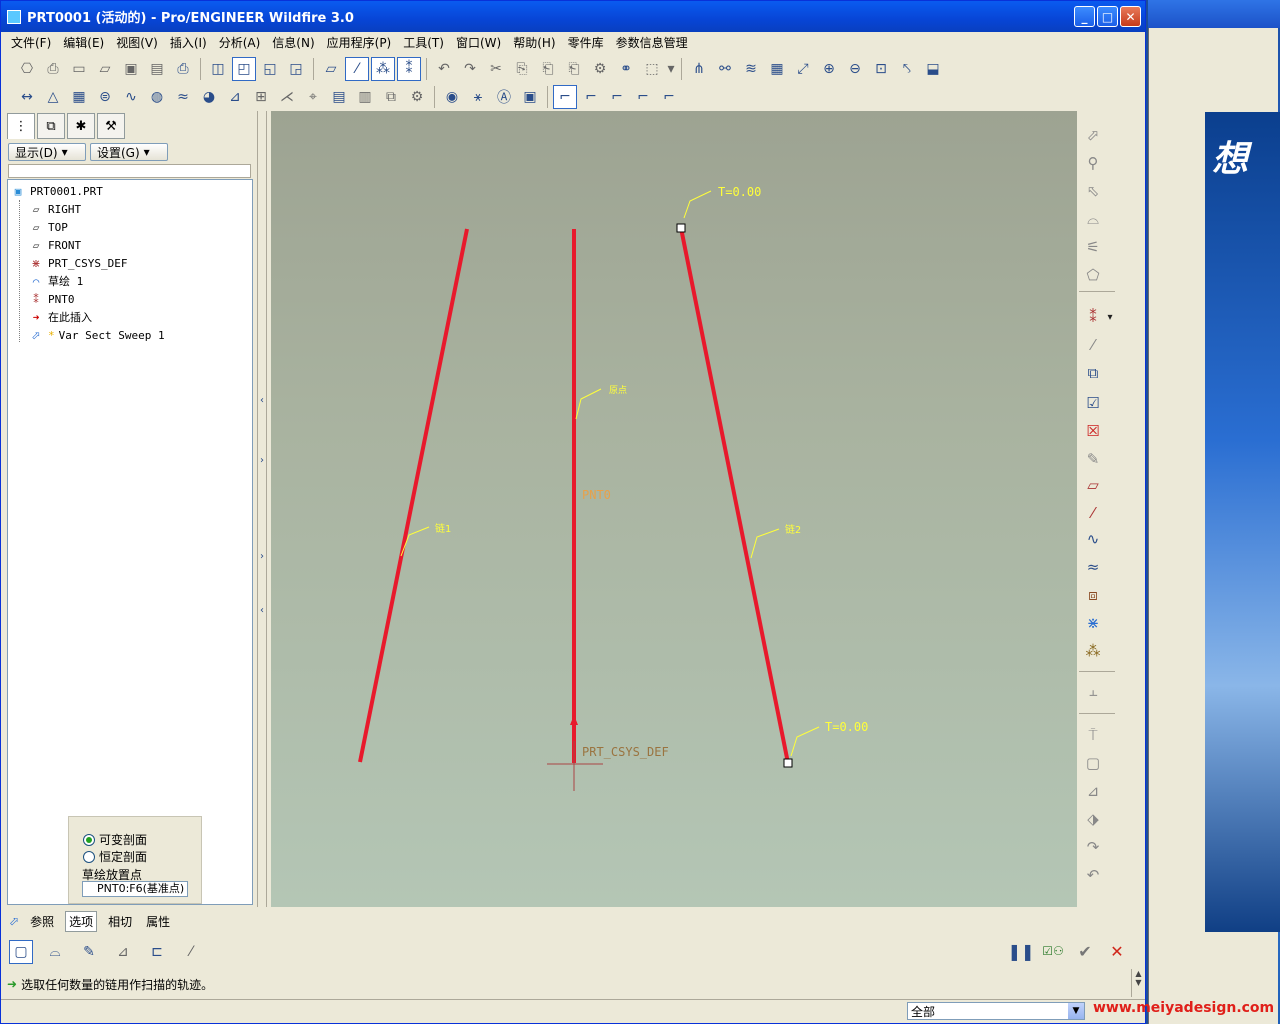 The height and width of the screenshot is (1024, 1280). I want to click on apply-checkmark-icon: ✔, so click(1085, 951).